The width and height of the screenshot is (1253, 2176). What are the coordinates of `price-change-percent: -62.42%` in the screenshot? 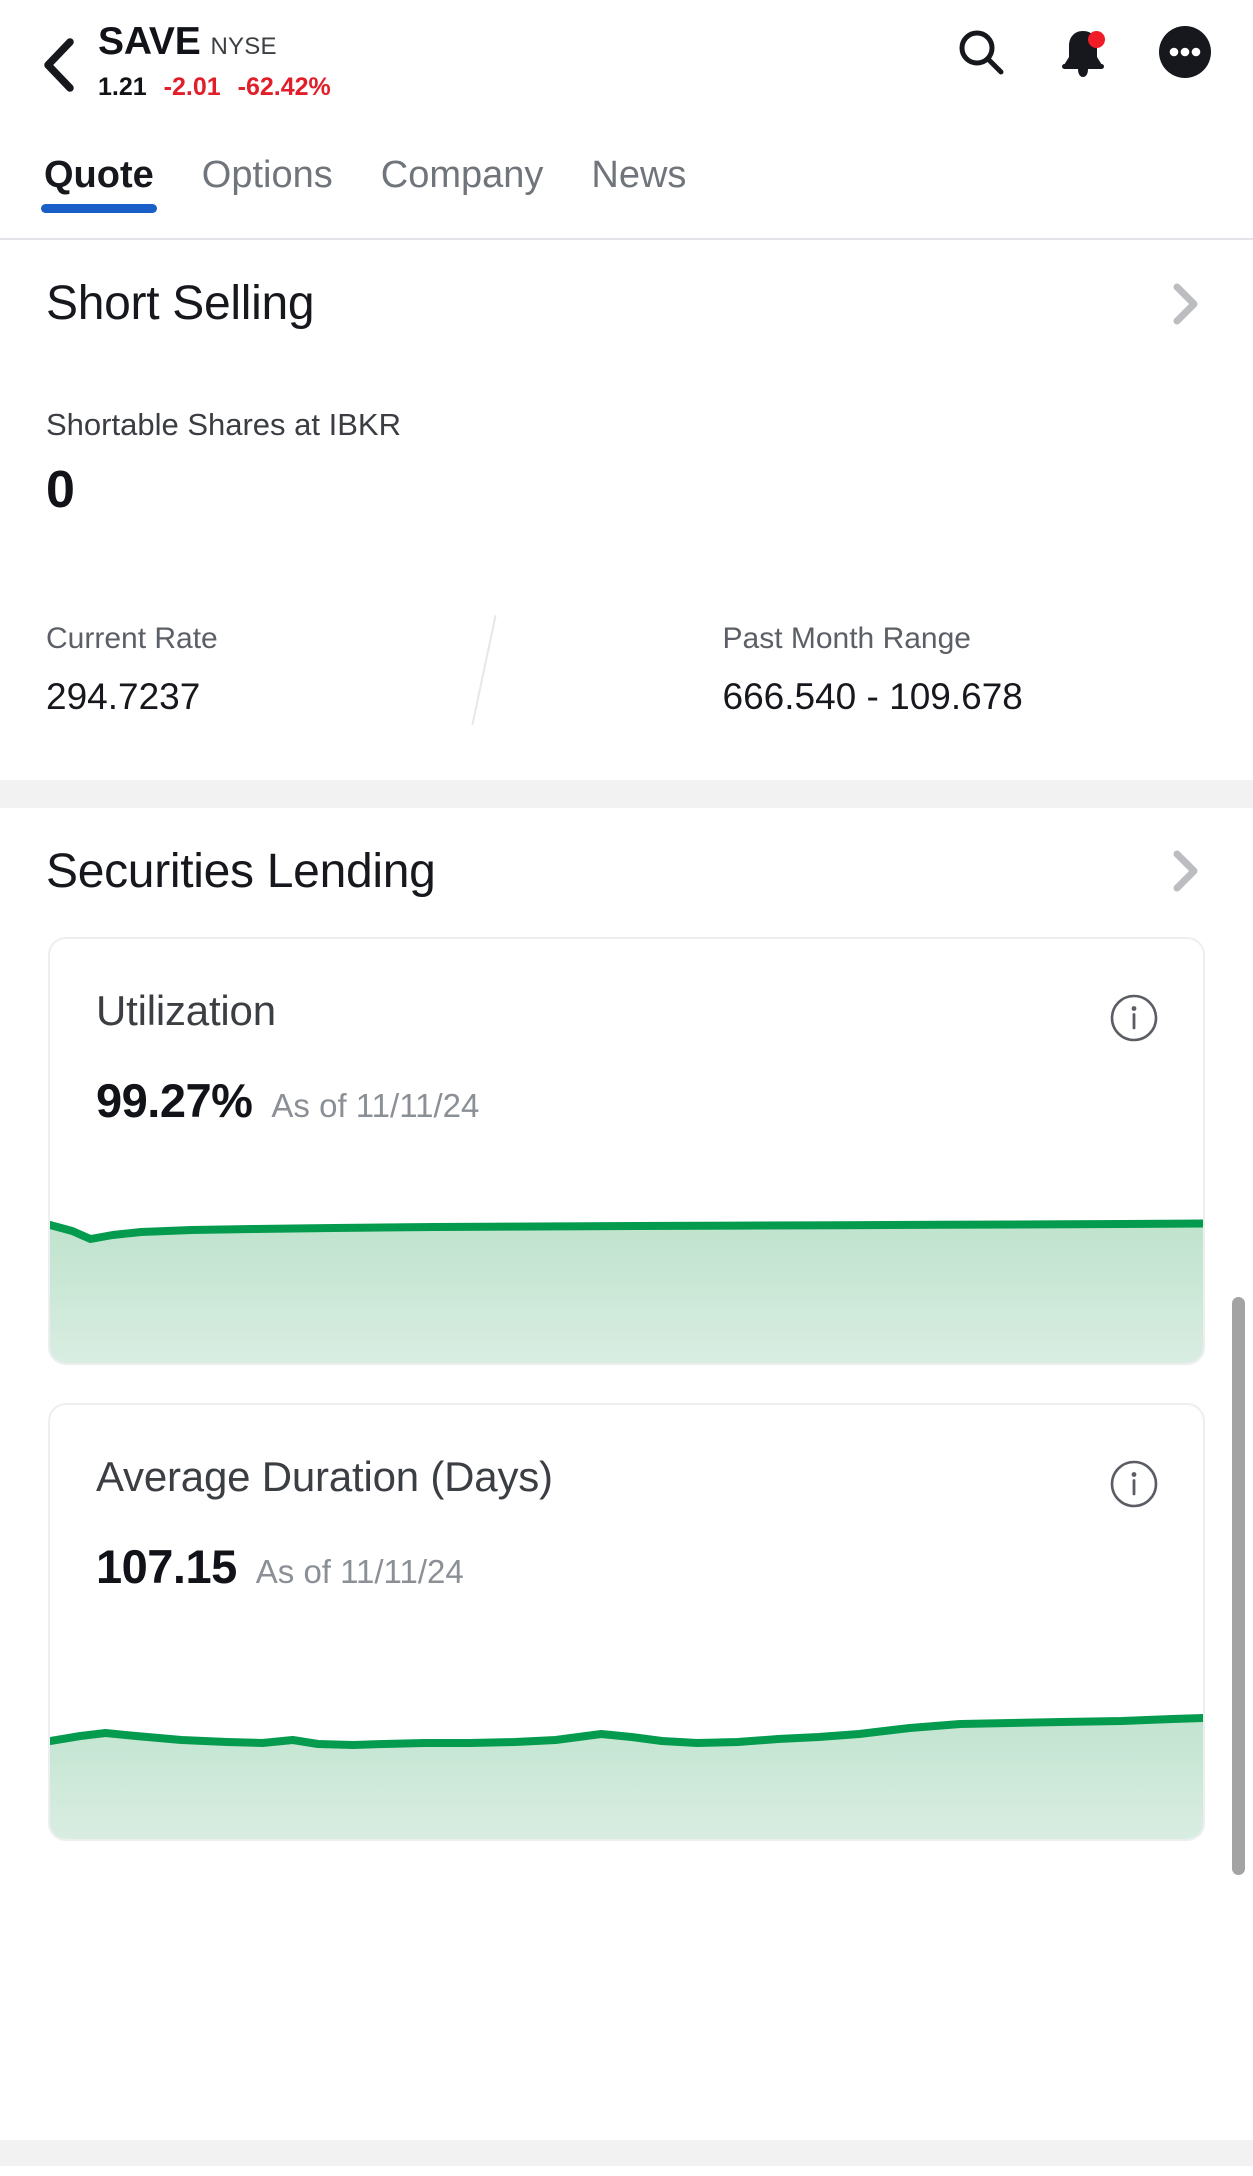 It's located at (284, 86).